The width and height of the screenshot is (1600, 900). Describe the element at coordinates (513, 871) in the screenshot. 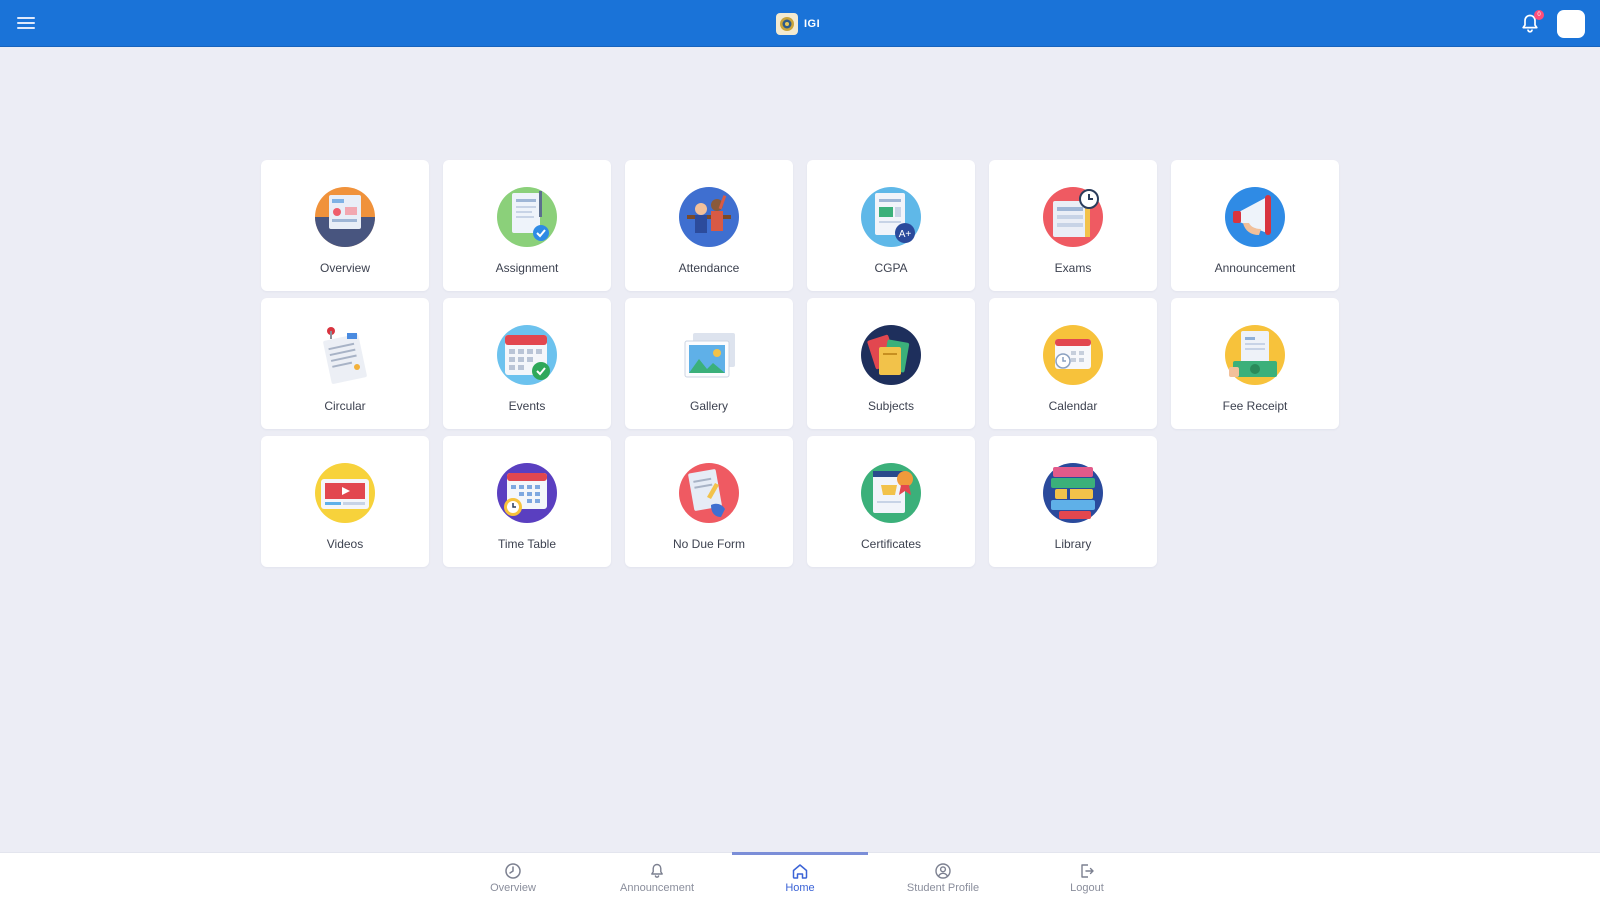

I see `clock-icon` at that location.